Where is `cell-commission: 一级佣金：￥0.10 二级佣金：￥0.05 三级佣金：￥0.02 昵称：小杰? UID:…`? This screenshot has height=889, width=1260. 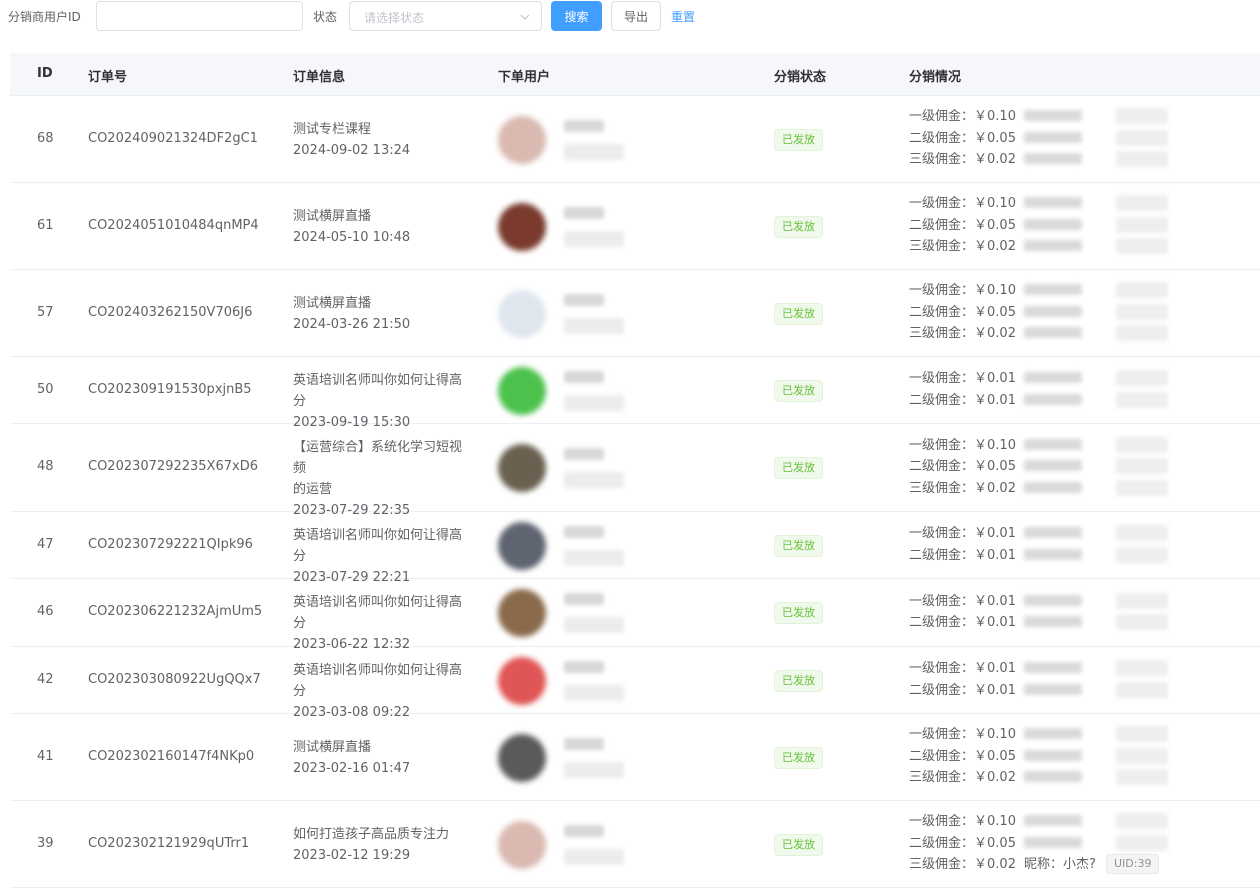
cell-commission: 一级佣金：￥0.10 二级佣金：￥0.05 三级佣金：￥0.02 昵称：小杰? UID:… is located at coordinates (1084, 843).